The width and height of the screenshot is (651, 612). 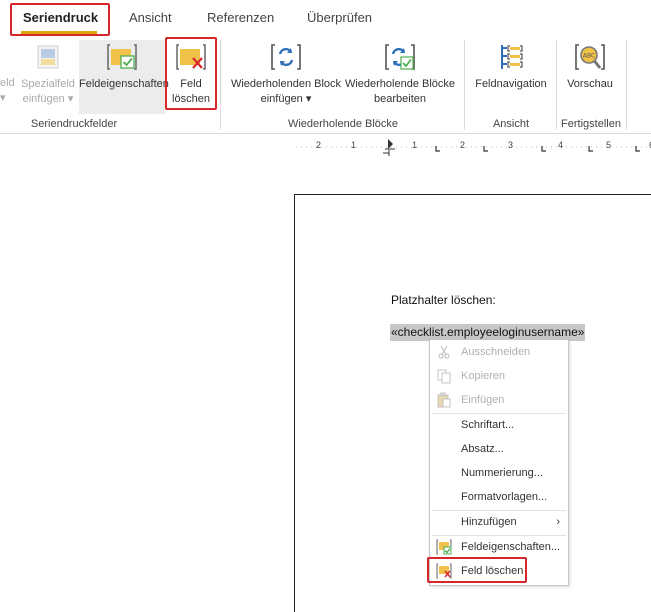 What do you see at coordinates (512, 57) in the screenshot?
I see `field-navigation-icon` at bounding box center [512, 57].